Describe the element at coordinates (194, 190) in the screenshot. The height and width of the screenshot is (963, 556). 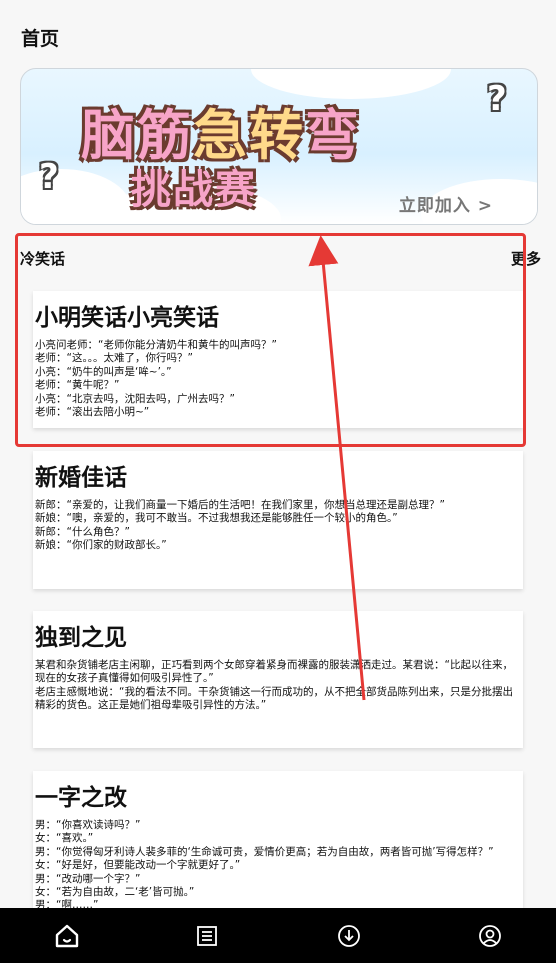
I see `banner-subheadline: 挑战赛` at that location.